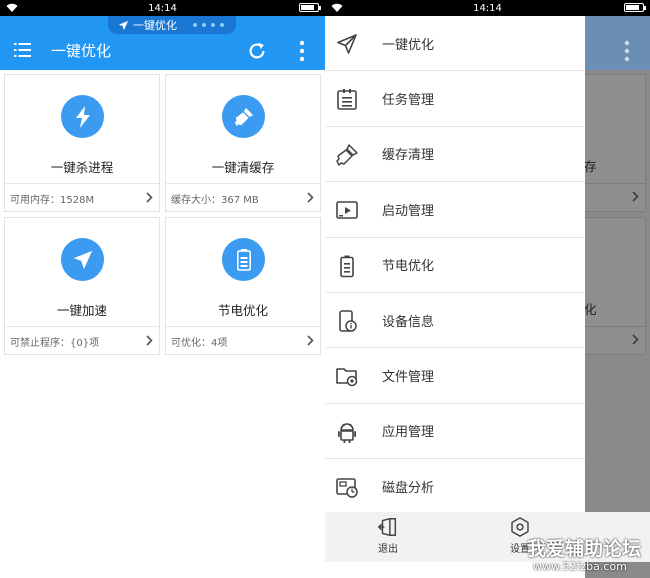 Image resolution: width=650 pixels, height=578 pixels. What do you see at coordinates (408, 378) in the screenshot?
I see `drawer-item-label: 文件管理` at bounding box center [408, 378].